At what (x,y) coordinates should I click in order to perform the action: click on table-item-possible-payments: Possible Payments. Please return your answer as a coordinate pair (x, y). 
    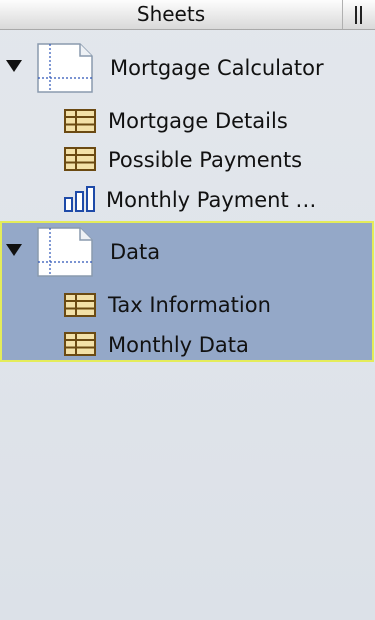
    Looking at the image, I should click on (187, 166).